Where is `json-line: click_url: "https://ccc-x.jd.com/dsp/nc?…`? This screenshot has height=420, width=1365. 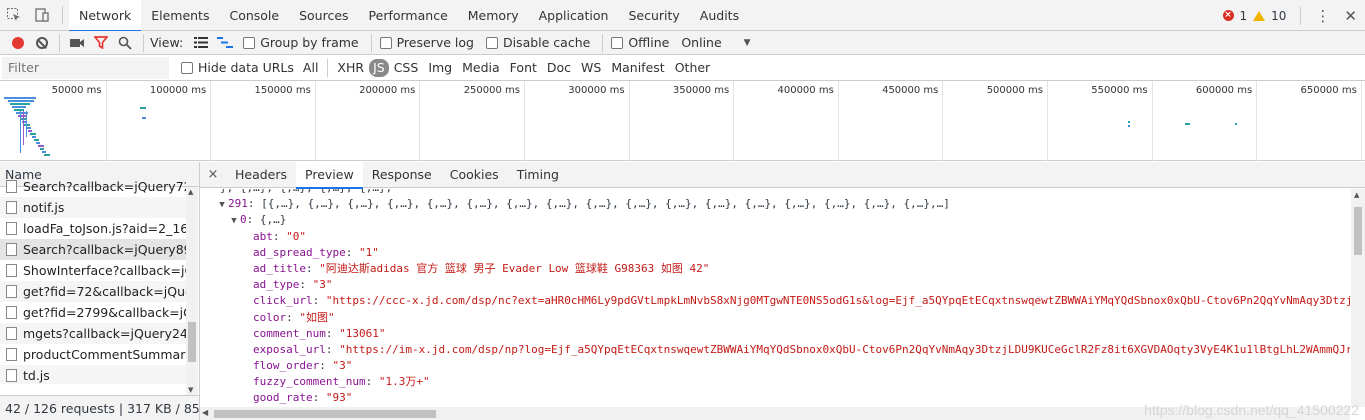 json-line: click_url: "https://ccc-x.jd.com/dsp/nc?… is located at coordinates (775, 301).